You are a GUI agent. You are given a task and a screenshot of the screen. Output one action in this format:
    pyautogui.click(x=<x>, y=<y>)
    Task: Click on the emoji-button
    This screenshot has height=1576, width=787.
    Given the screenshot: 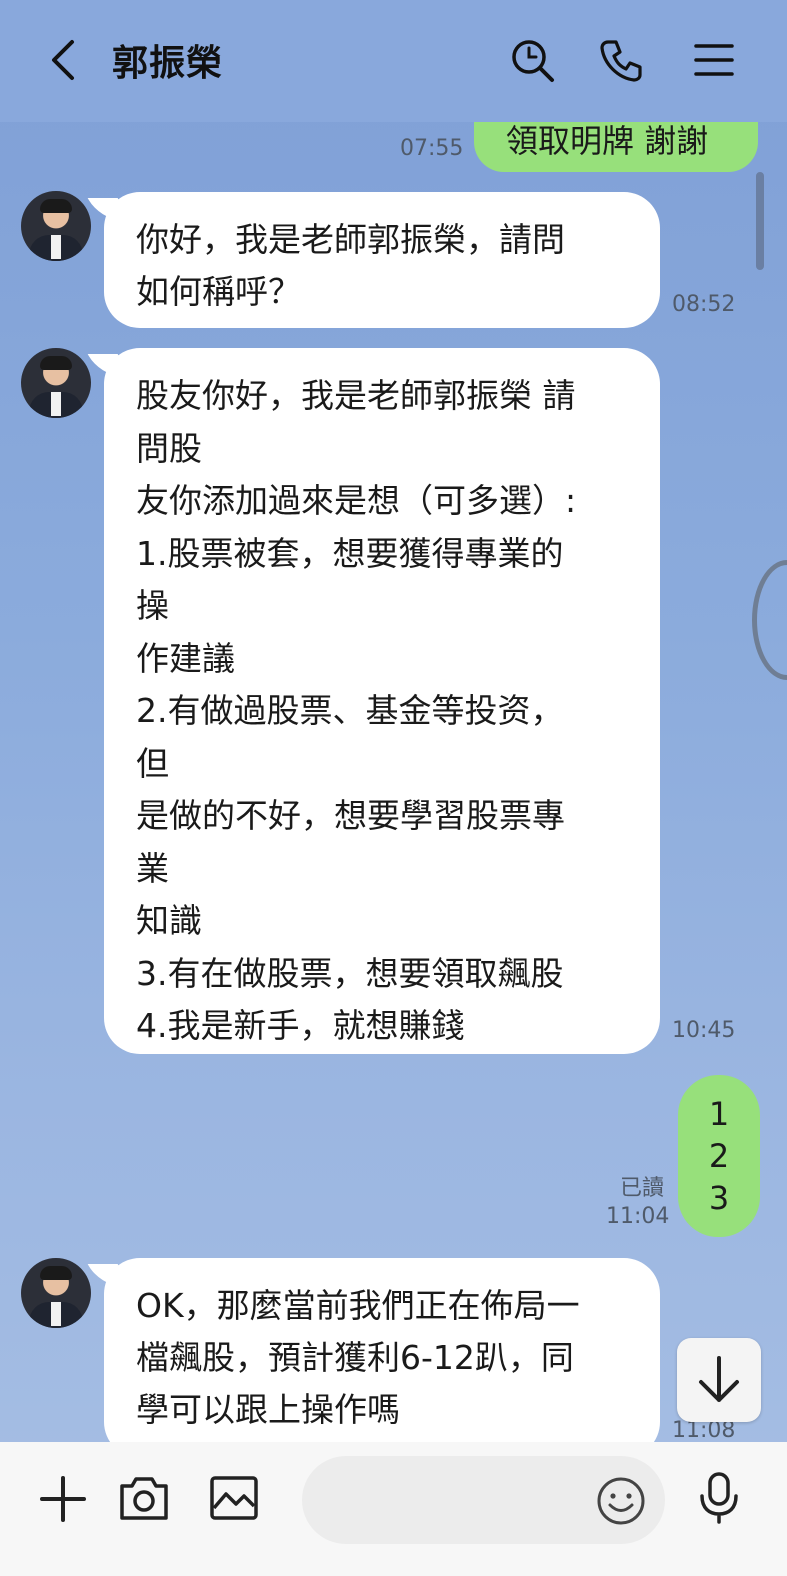 What is the action you would take?
    pyautogui.click(x=621, y=1501)
    